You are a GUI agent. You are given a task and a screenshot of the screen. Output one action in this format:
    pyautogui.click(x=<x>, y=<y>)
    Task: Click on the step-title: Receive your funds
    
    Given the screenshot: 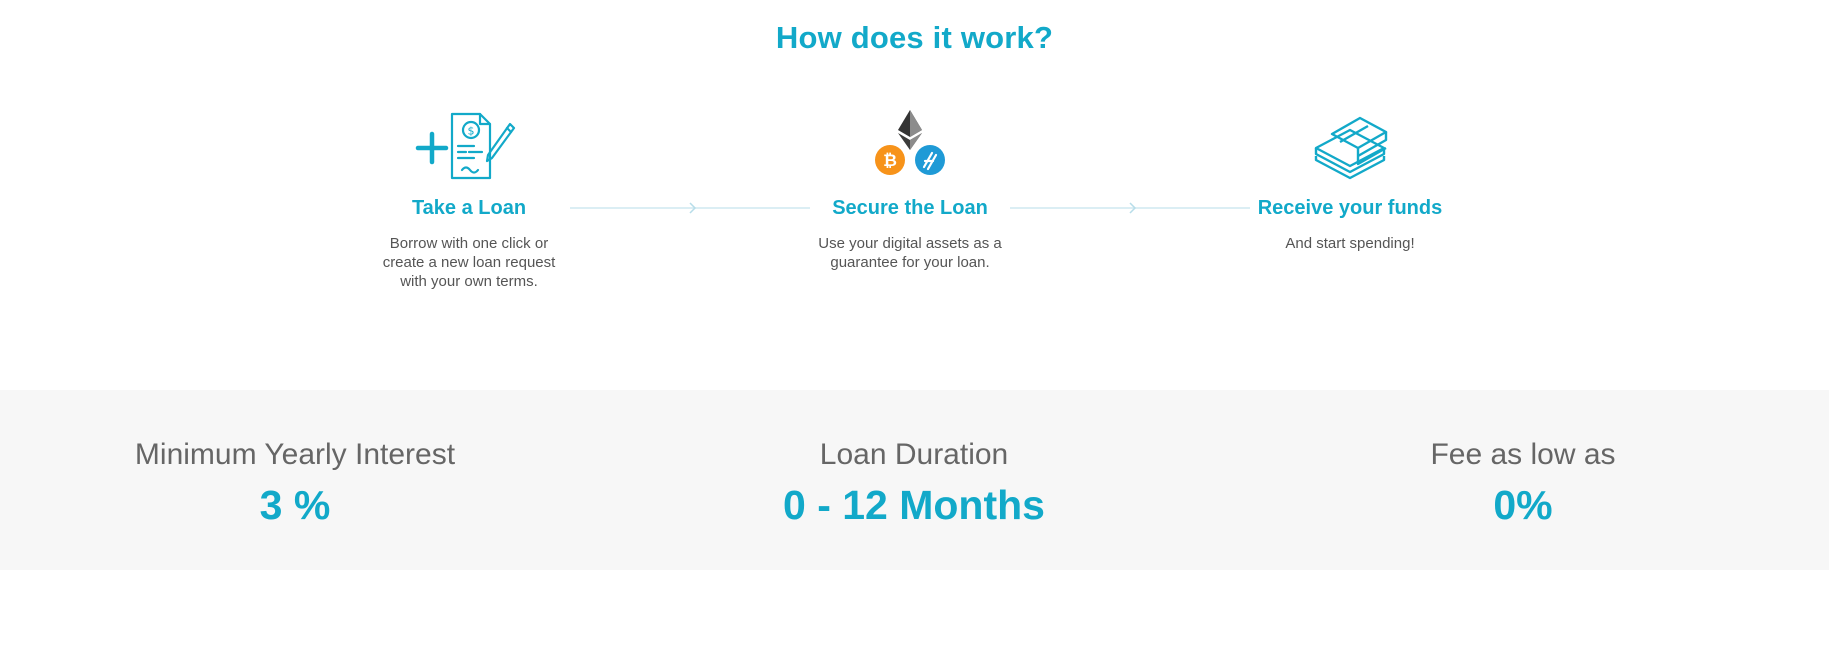 What is the action you would take?
    pyautogui.click(x=1350, y=208)
    